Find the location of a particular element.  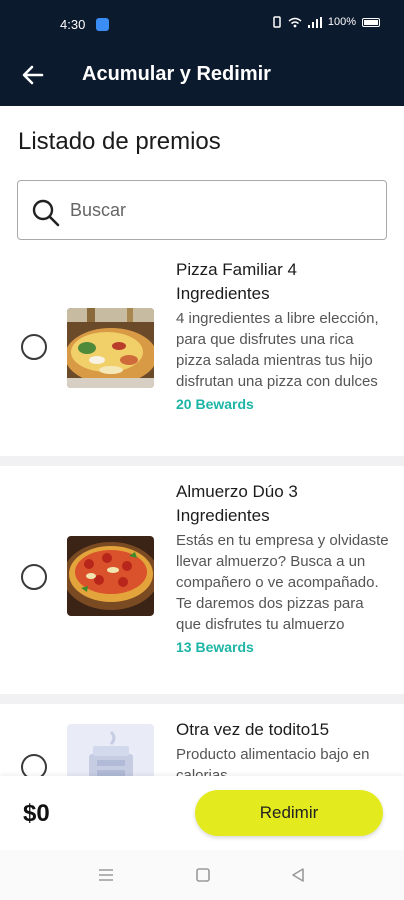

wifi-icon is located at coordinates (295, 22).